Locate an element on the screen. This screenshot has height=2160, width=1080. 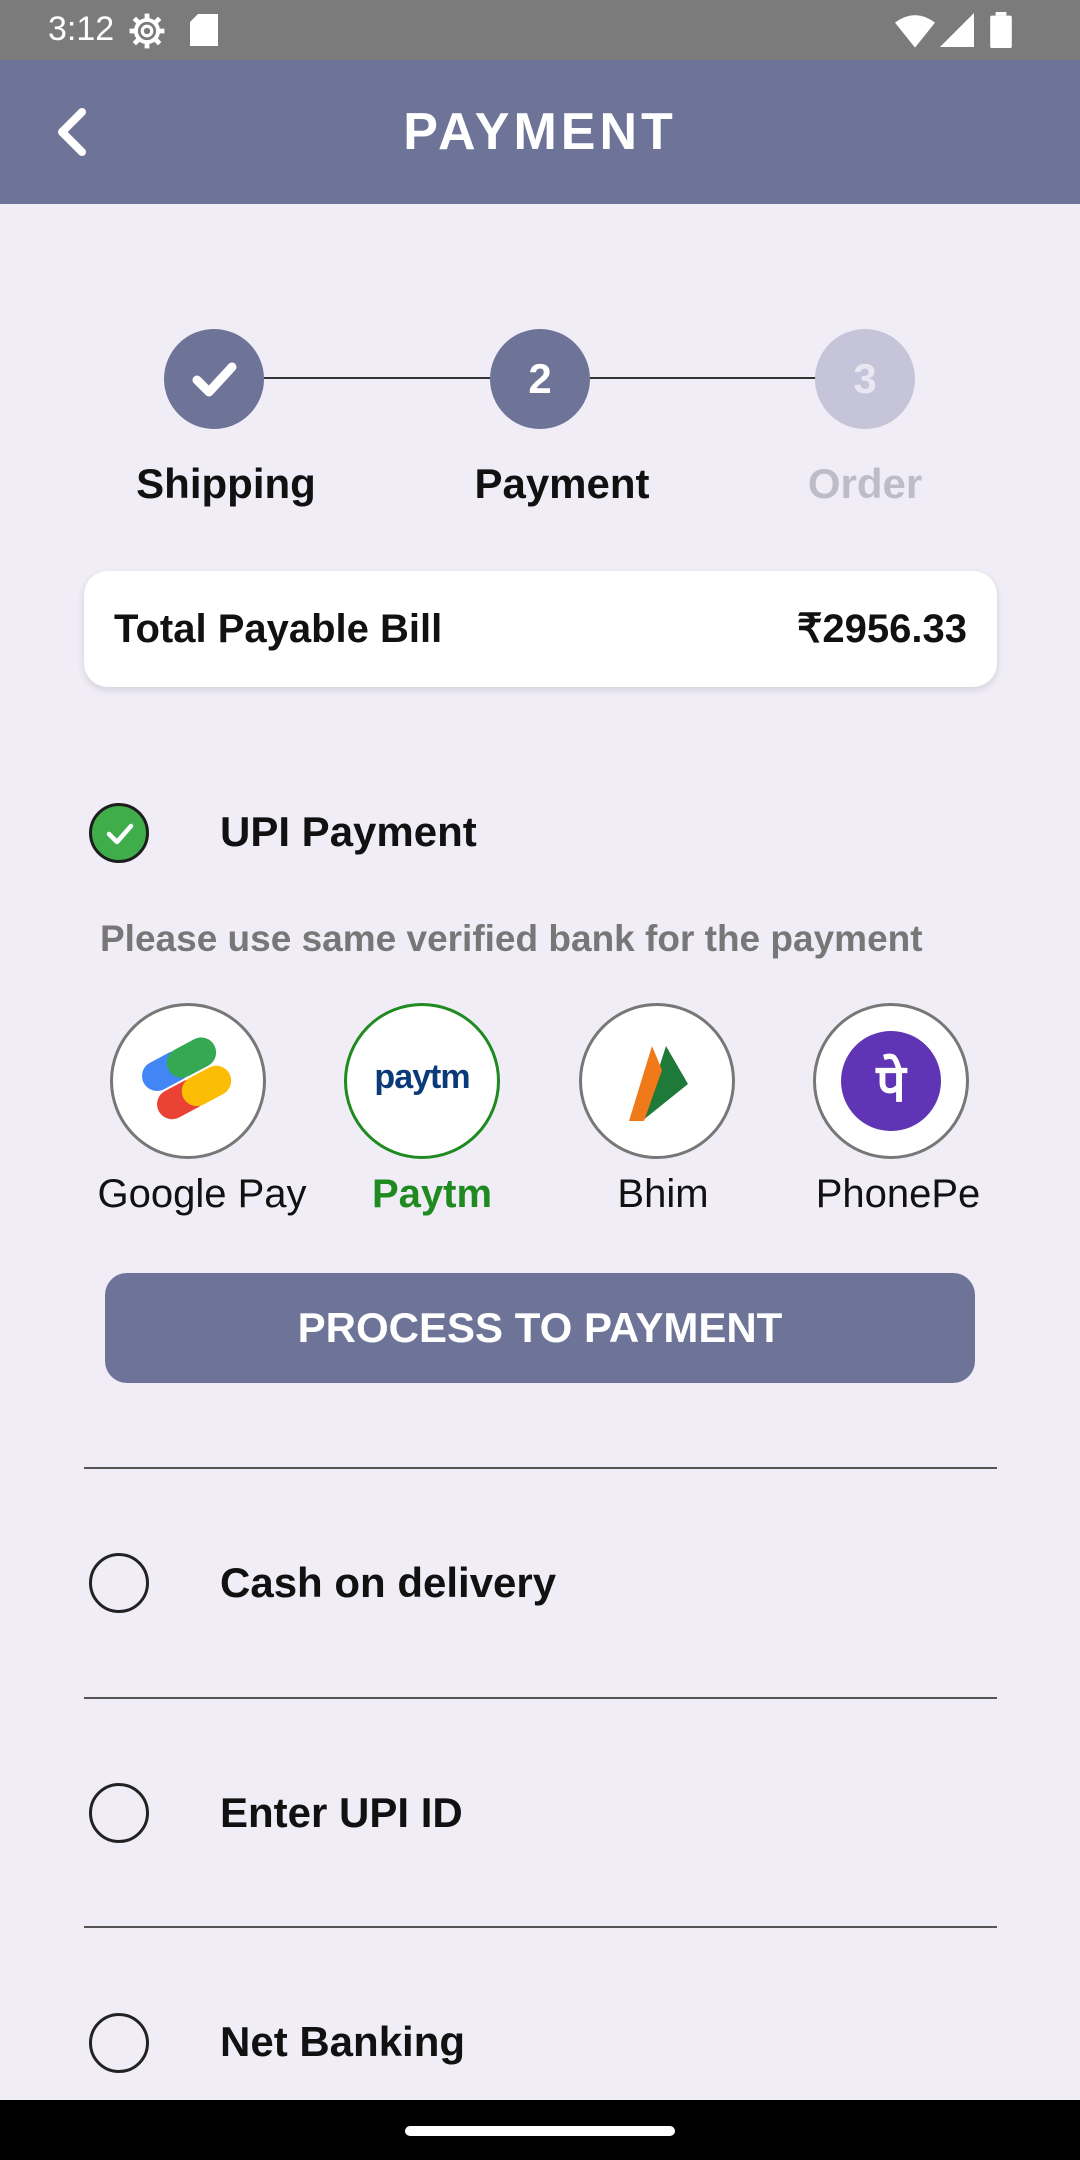
signal-icon is located at coordinates (957, 30).